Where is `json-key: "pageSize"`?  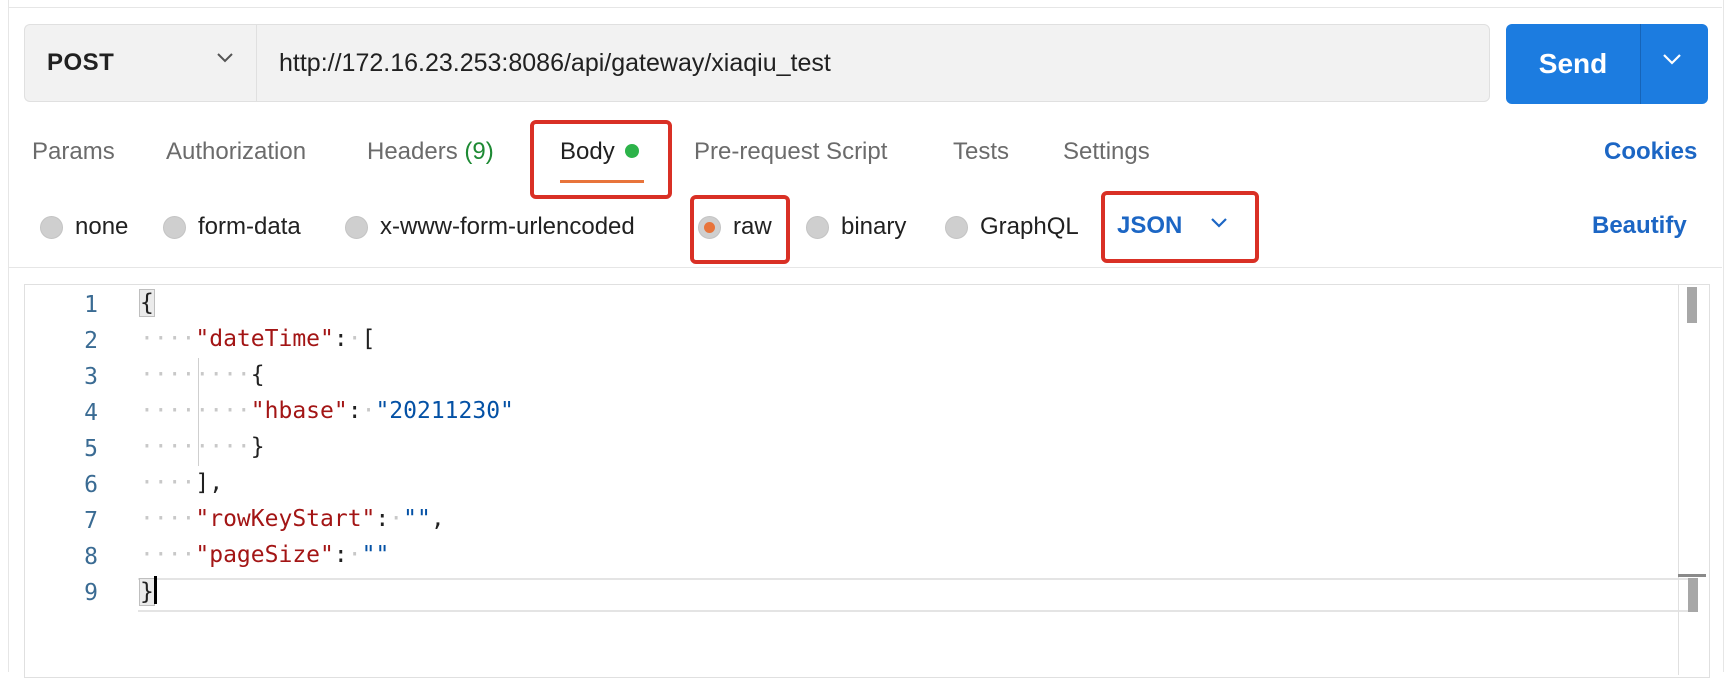
json-key: "pageSize" is located at coordinates (264, 555).